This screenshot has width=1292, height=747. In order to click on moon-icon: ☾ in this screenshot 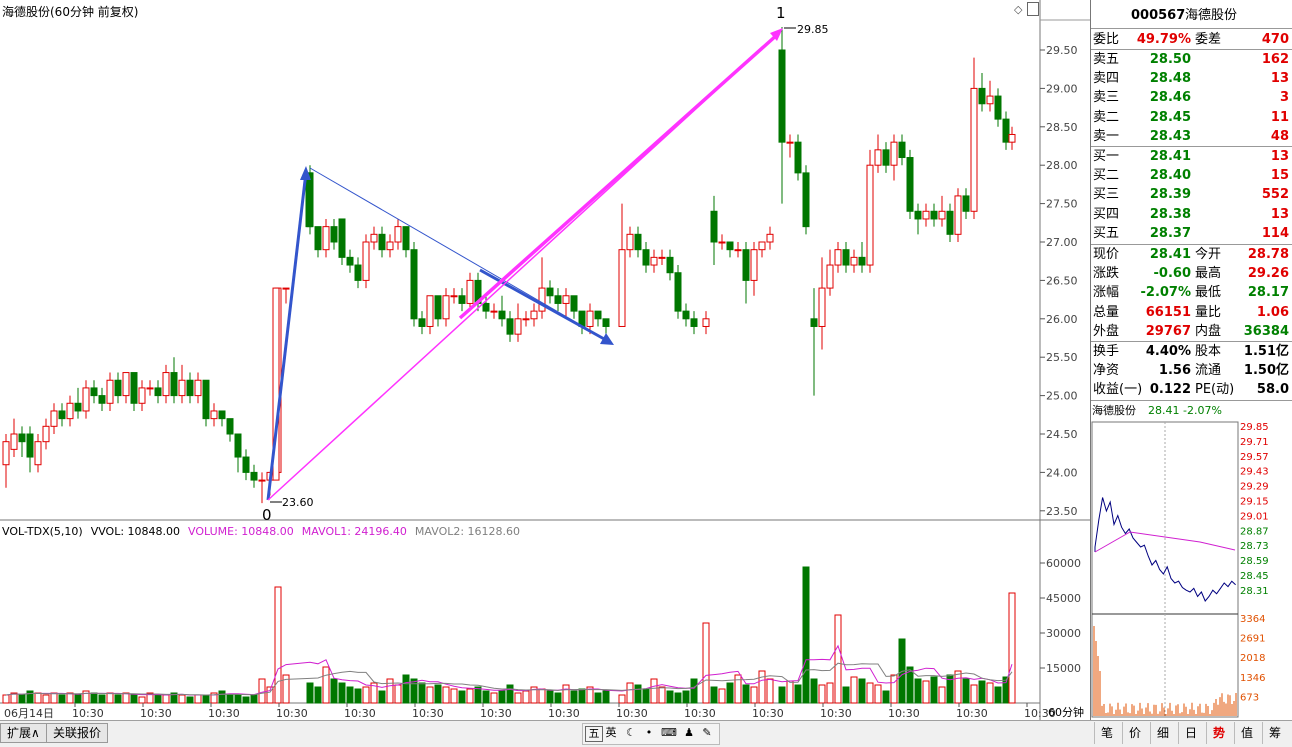, I will do `click(631, 733)`.